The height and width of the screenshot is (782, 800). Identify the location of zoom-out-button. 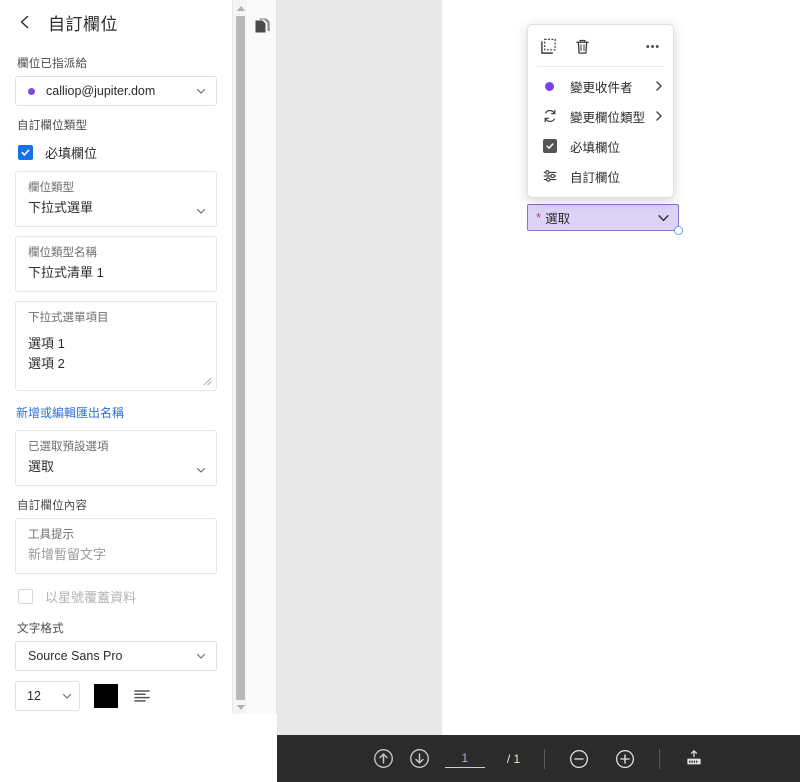
(579, 759).